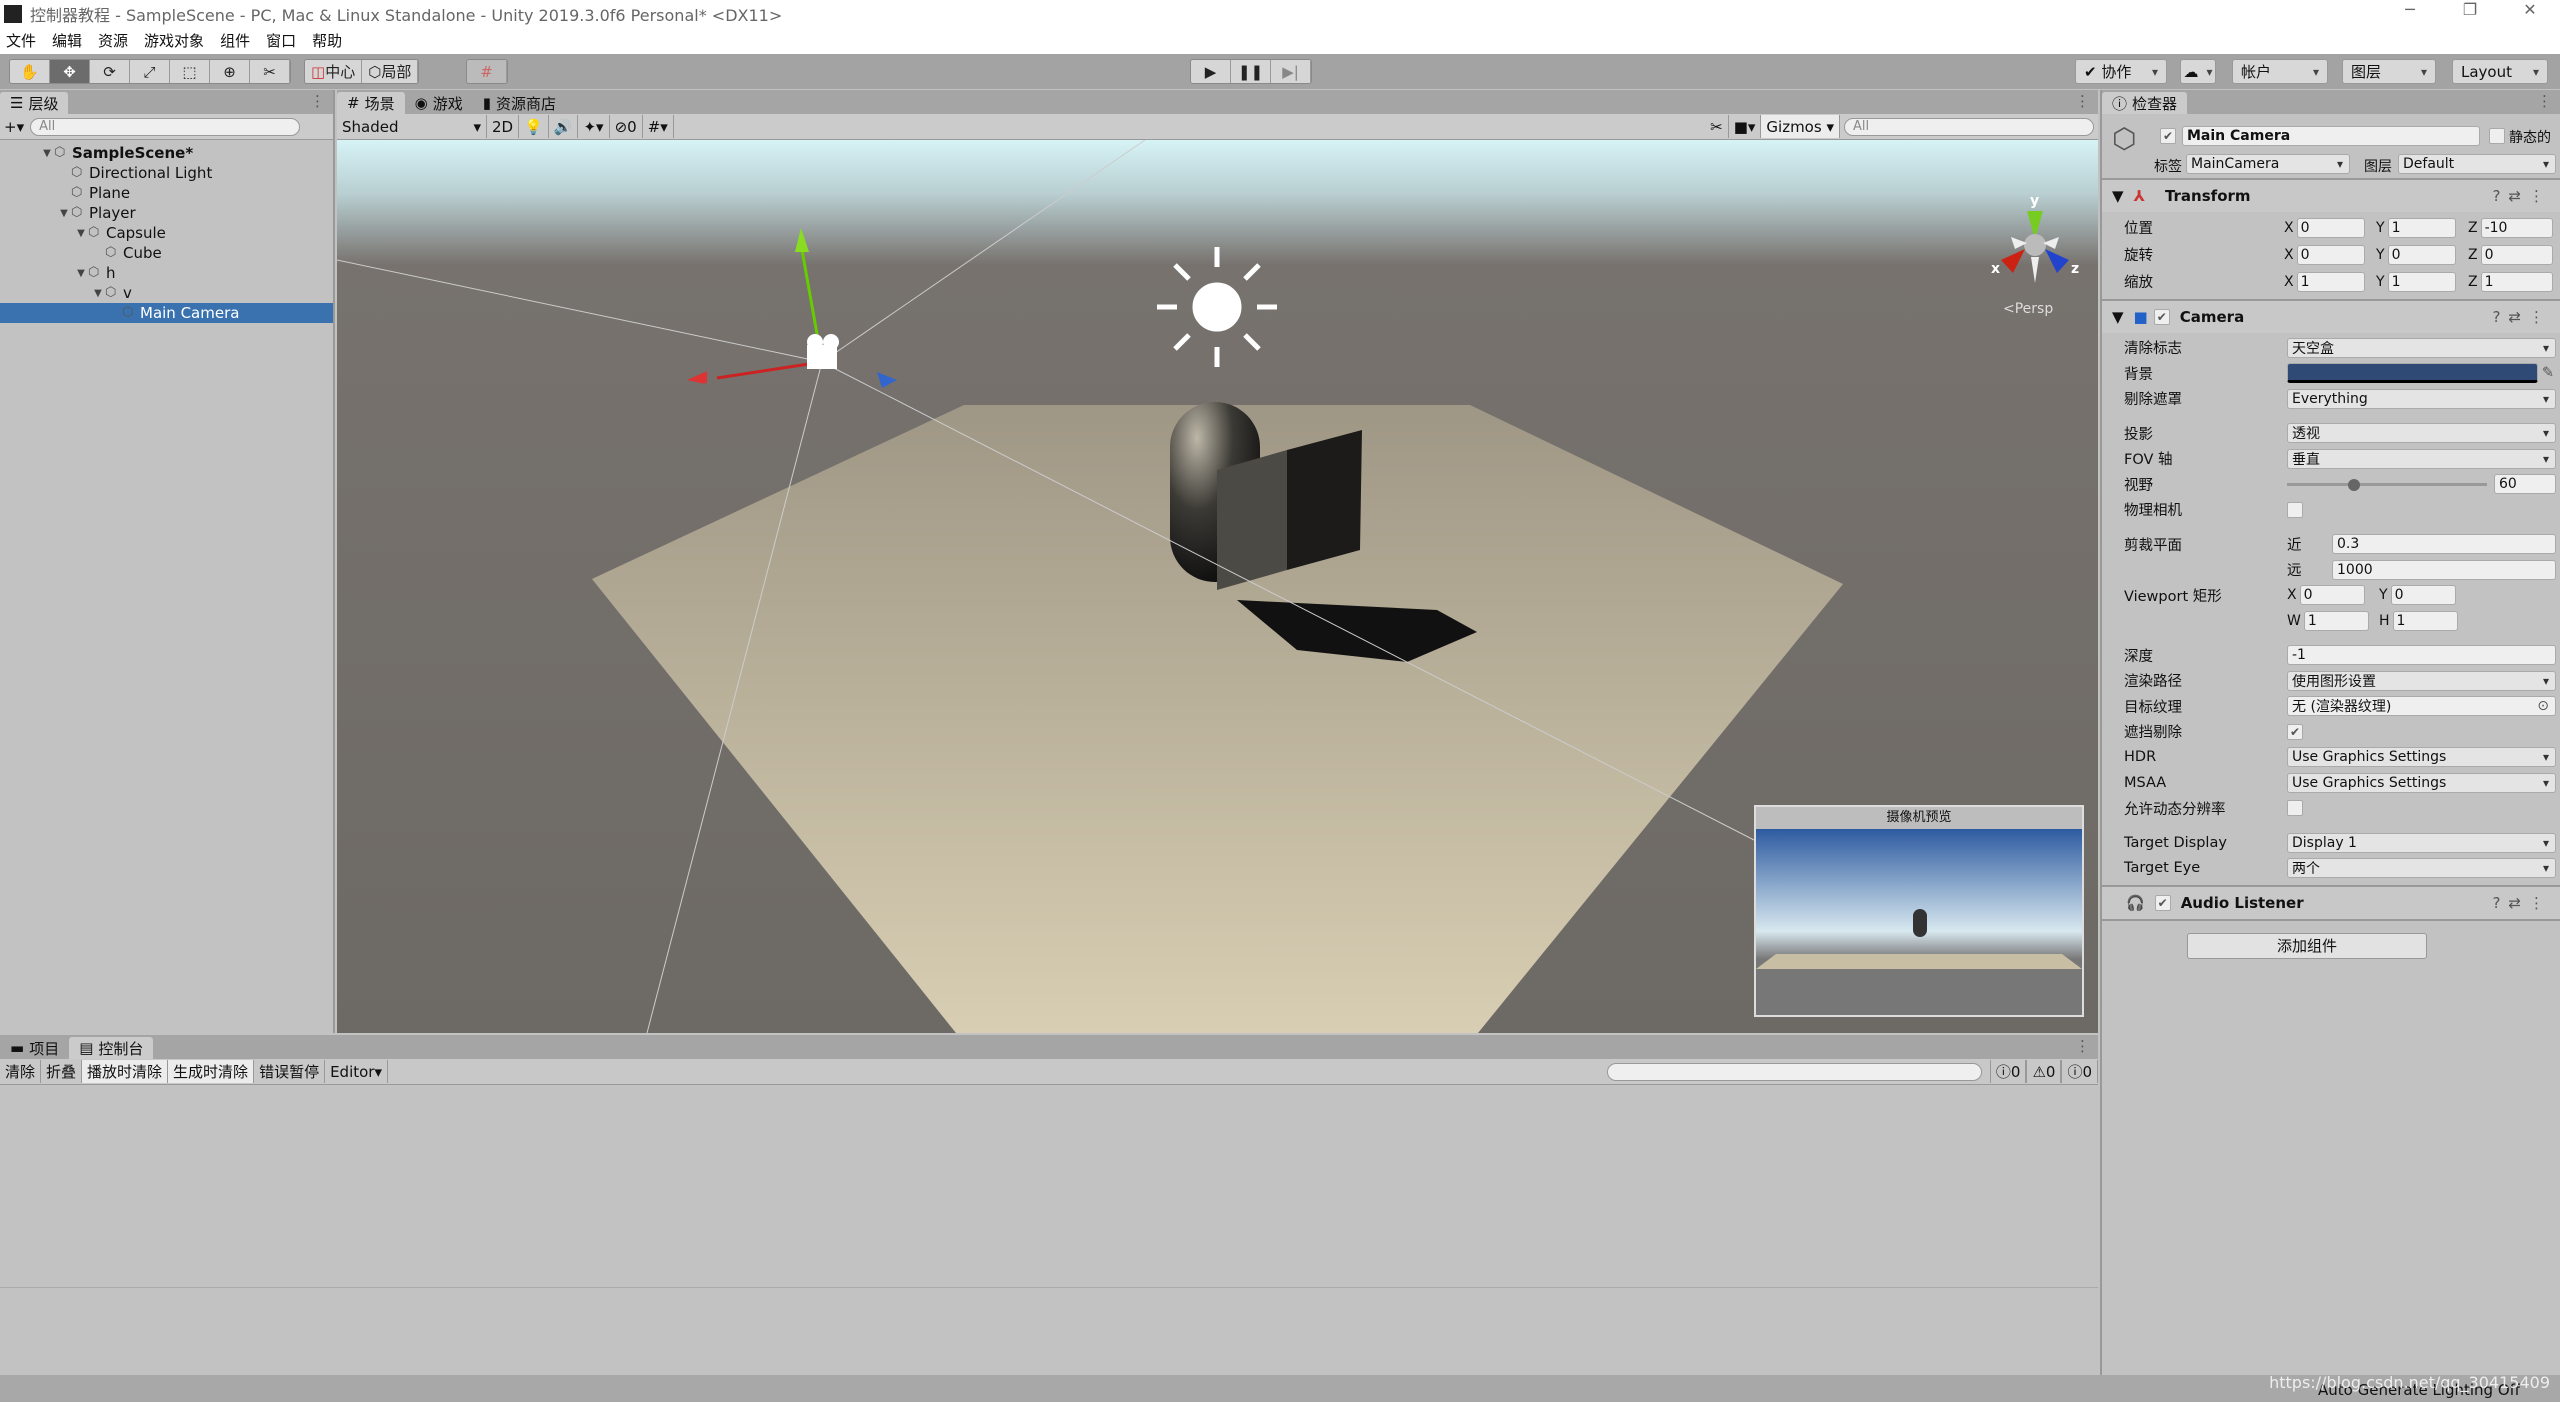 This screenshot has height=1402, width=2560. Describe the element at coordinates (166, 313) in the screenshot. I see `hierarchy-item: ⬡ Main Camera` at that location.